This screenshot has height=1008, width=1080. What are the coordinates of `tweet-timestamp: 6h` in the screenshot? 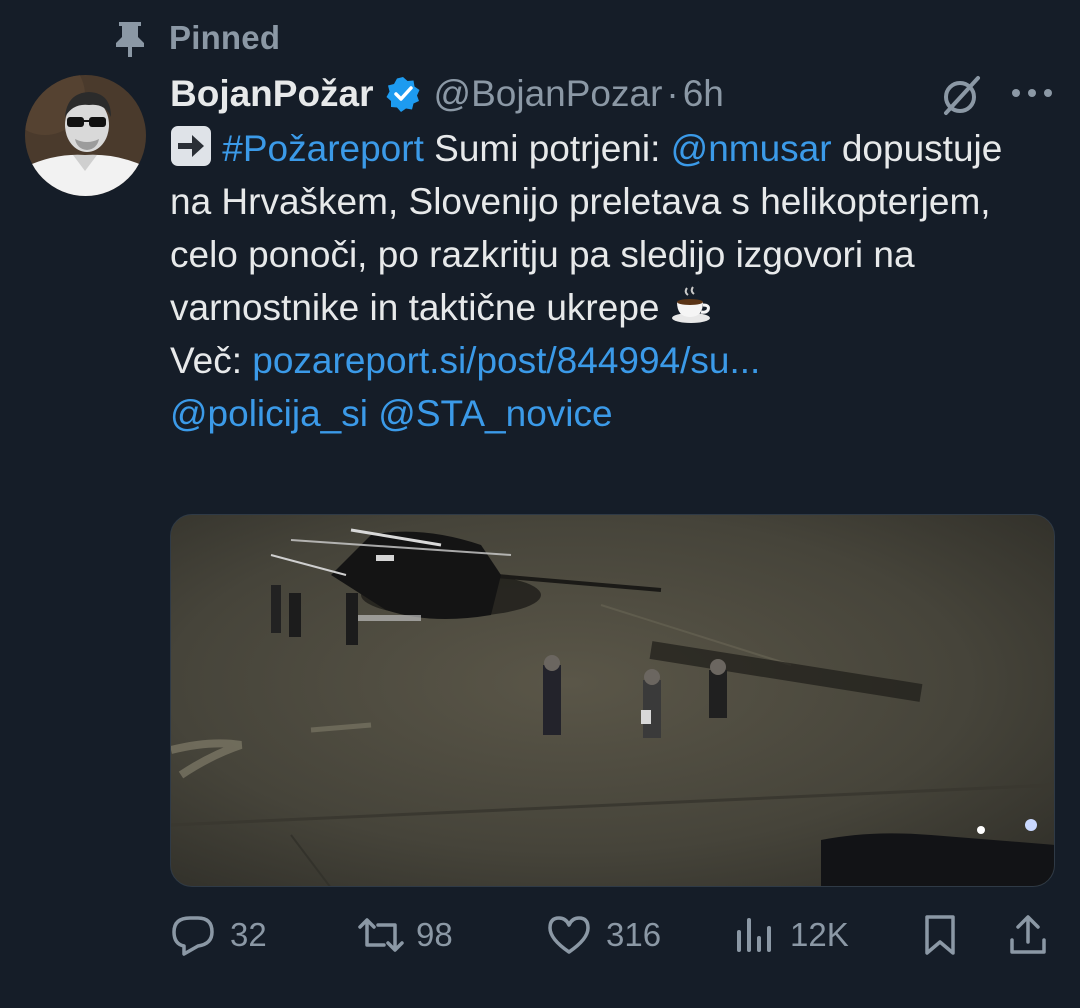 It's located at (703, 94).